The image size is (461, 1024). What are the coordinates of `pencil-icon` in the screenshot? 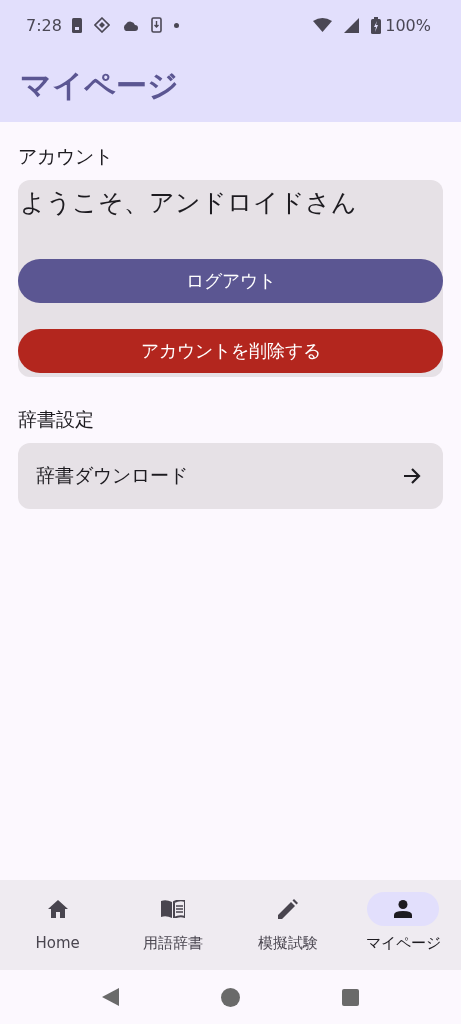 It's located at (288, 909).